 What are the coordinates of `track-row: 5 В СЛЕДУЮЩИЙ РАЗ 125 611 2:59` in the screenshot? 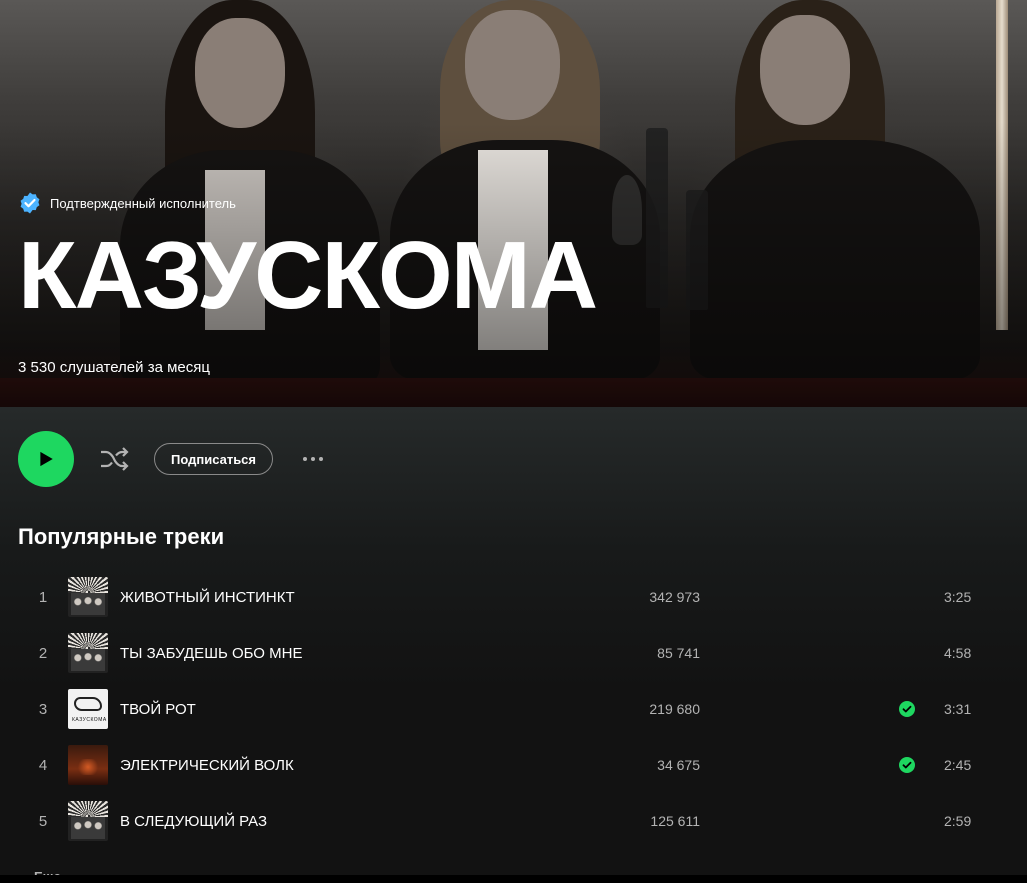 It's located at (513, 821).